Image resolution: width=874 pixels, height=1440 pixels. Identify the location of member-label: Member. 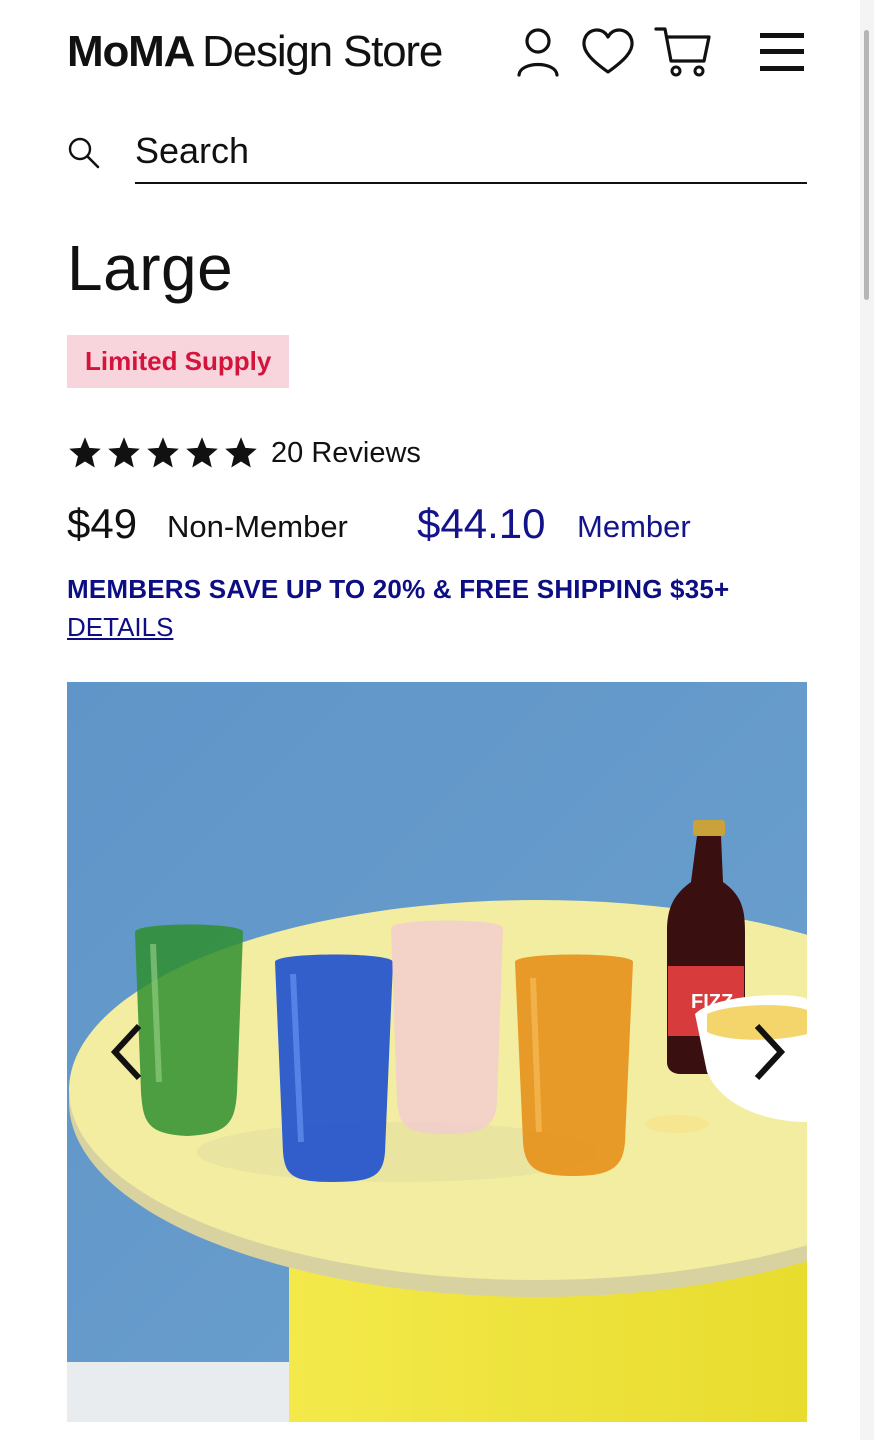
(634, 526).